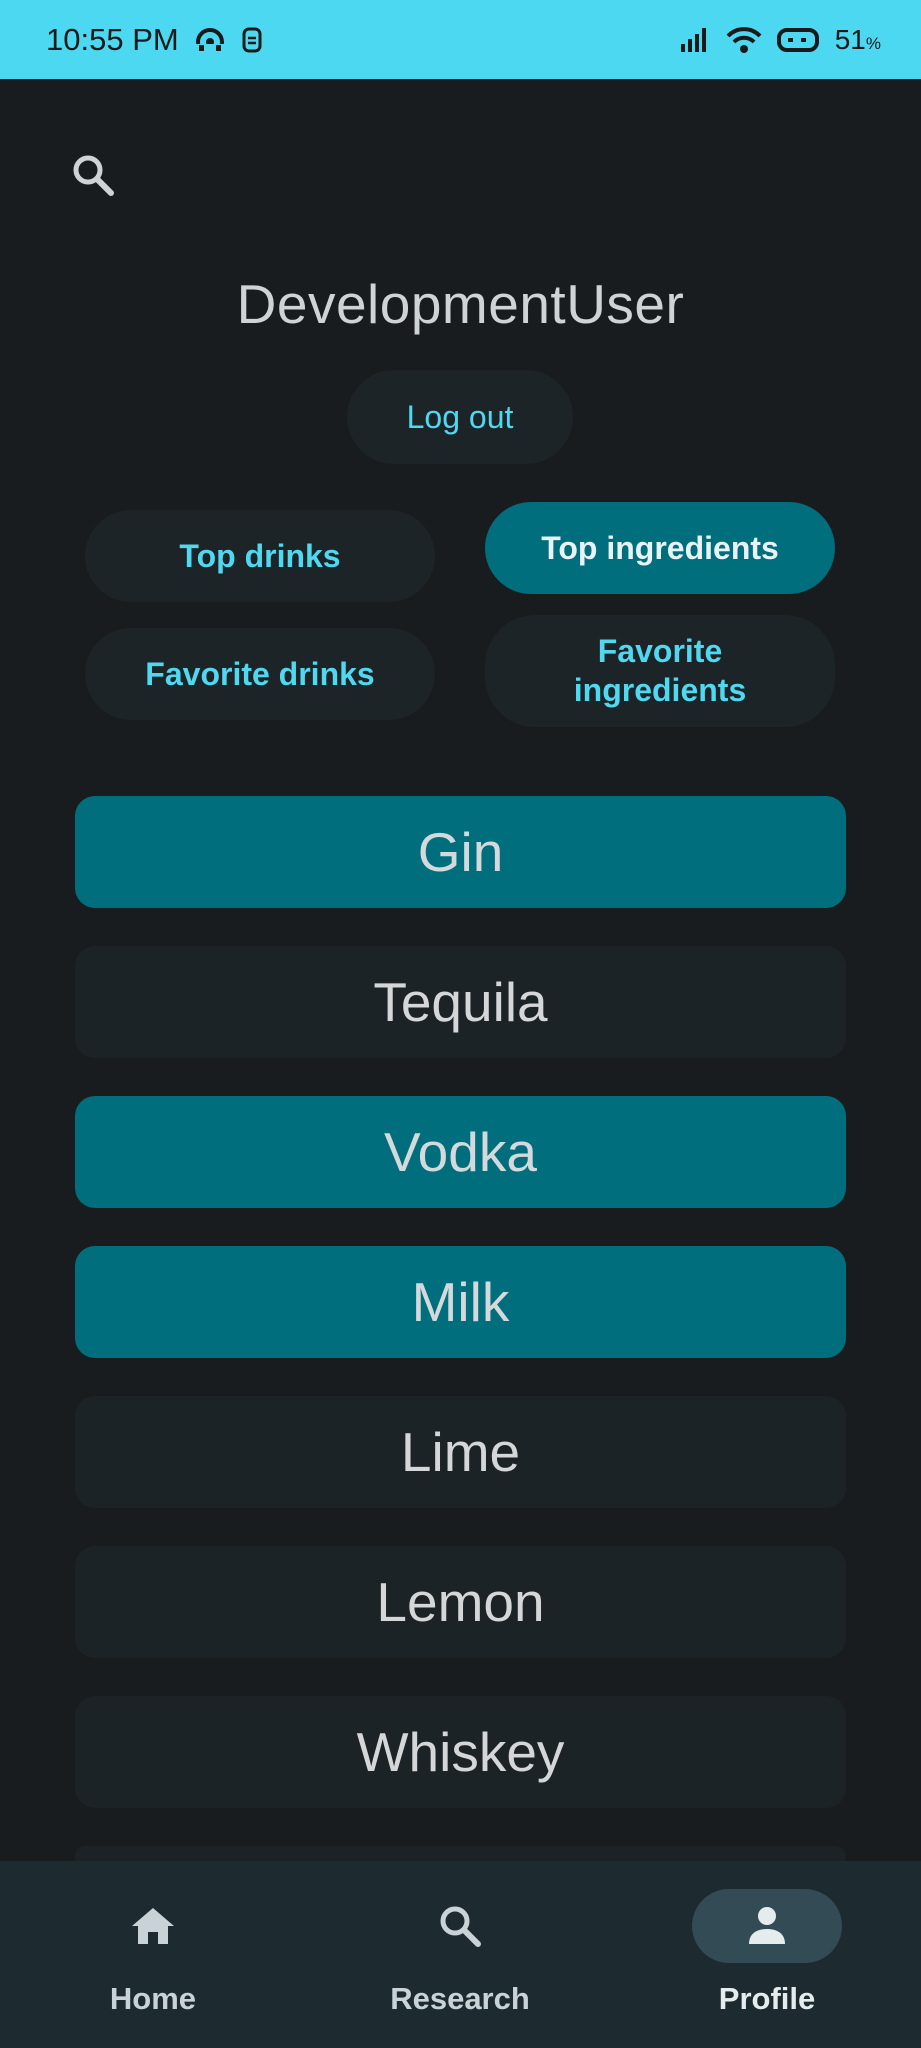 The width and height of the screenshot is (921, 2048). What do you see at coordinates (798, 40) in the screenshot?
I see `battery-icon` at bounding box center [798, 40].